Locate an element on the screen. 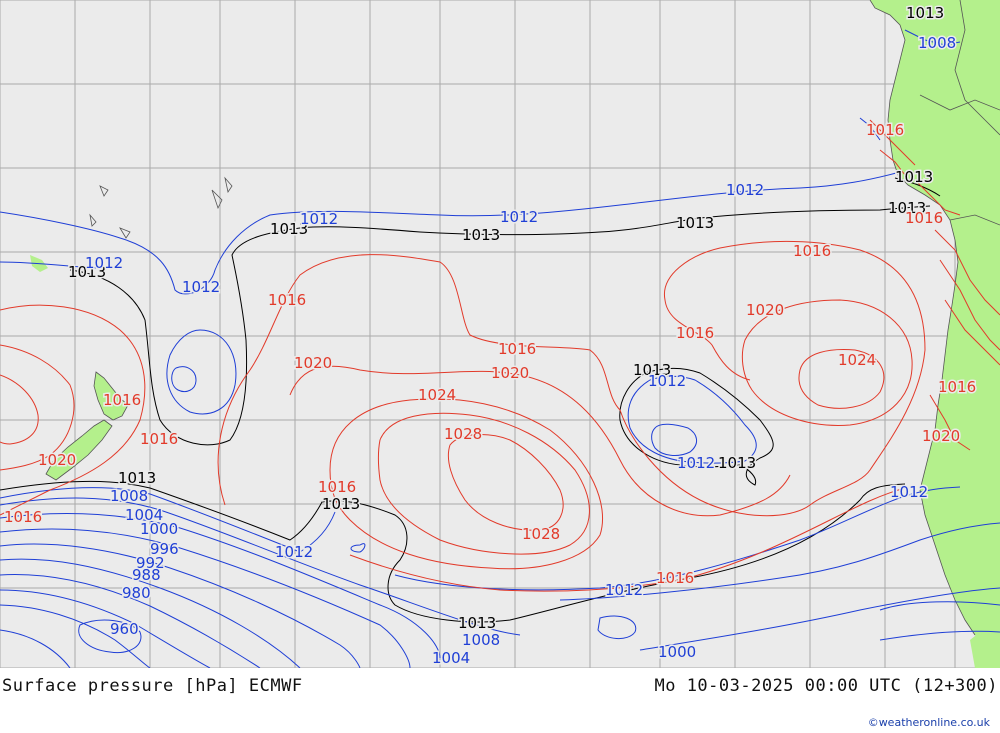 The height and width of the screenshot is (733, 1000). map-title: Surface pressure [hPa] ECMWF is located at coordinates (152, 686).